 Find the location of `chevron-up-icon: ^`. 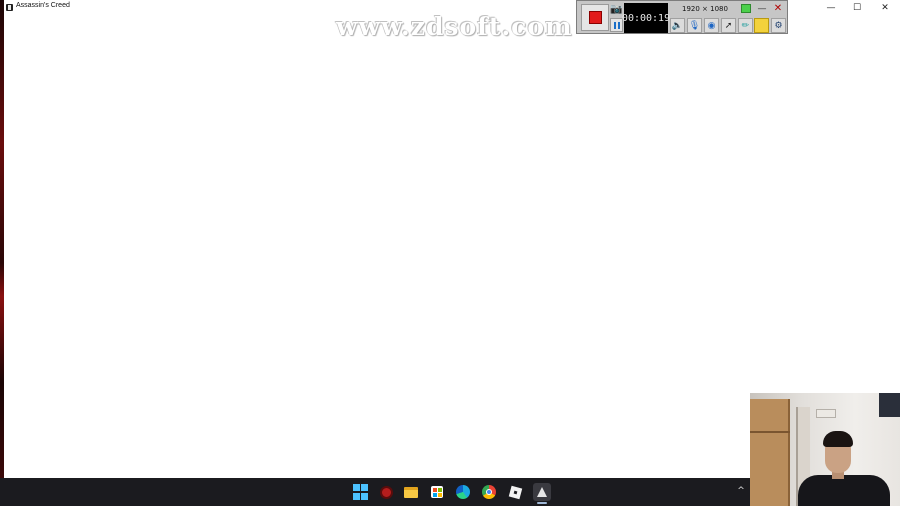

chevron-up-icon: ^ is located at coordinates (741, 491).